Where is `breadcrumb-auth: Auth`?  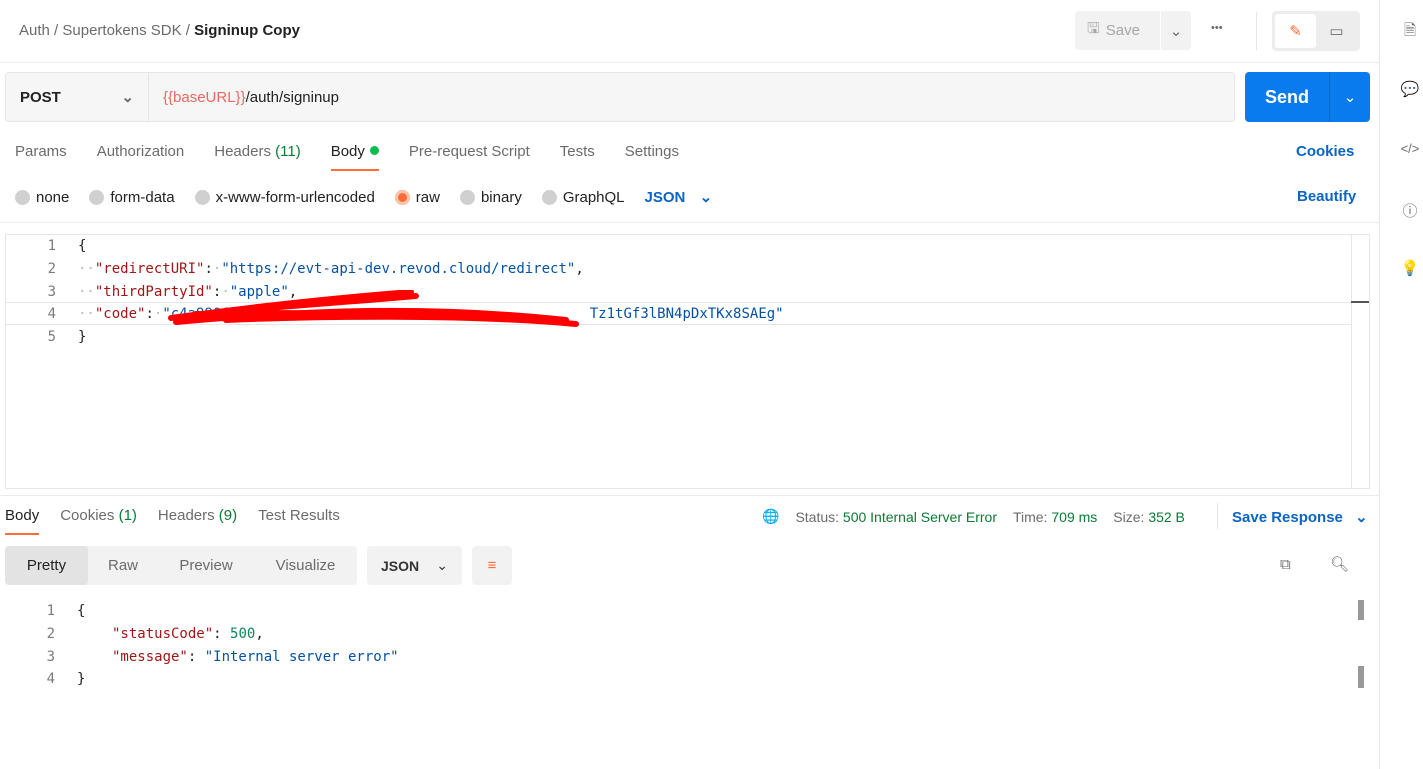 breadcrumb-auth: Auth is located at coordinates (34, 30).